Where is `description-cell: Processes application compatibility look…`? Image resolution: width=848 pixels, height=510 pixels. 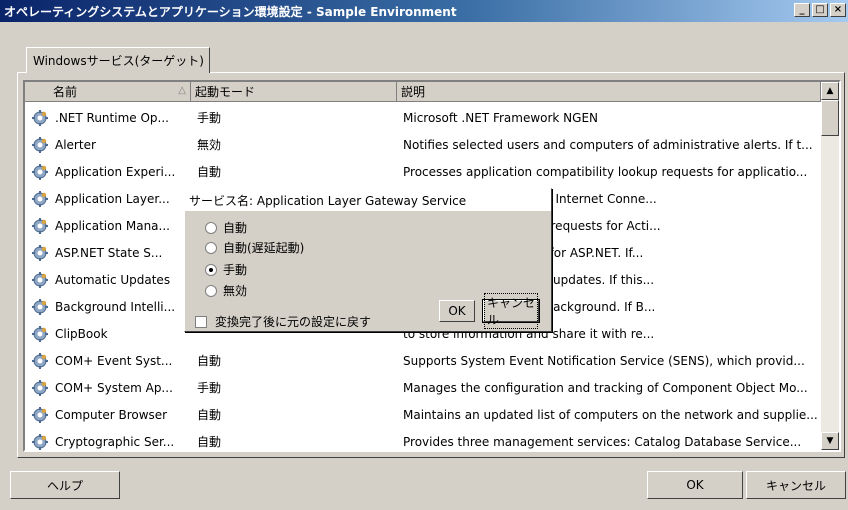
description-cell: Processes application compatibility look… is located at coordinates (605, 171).